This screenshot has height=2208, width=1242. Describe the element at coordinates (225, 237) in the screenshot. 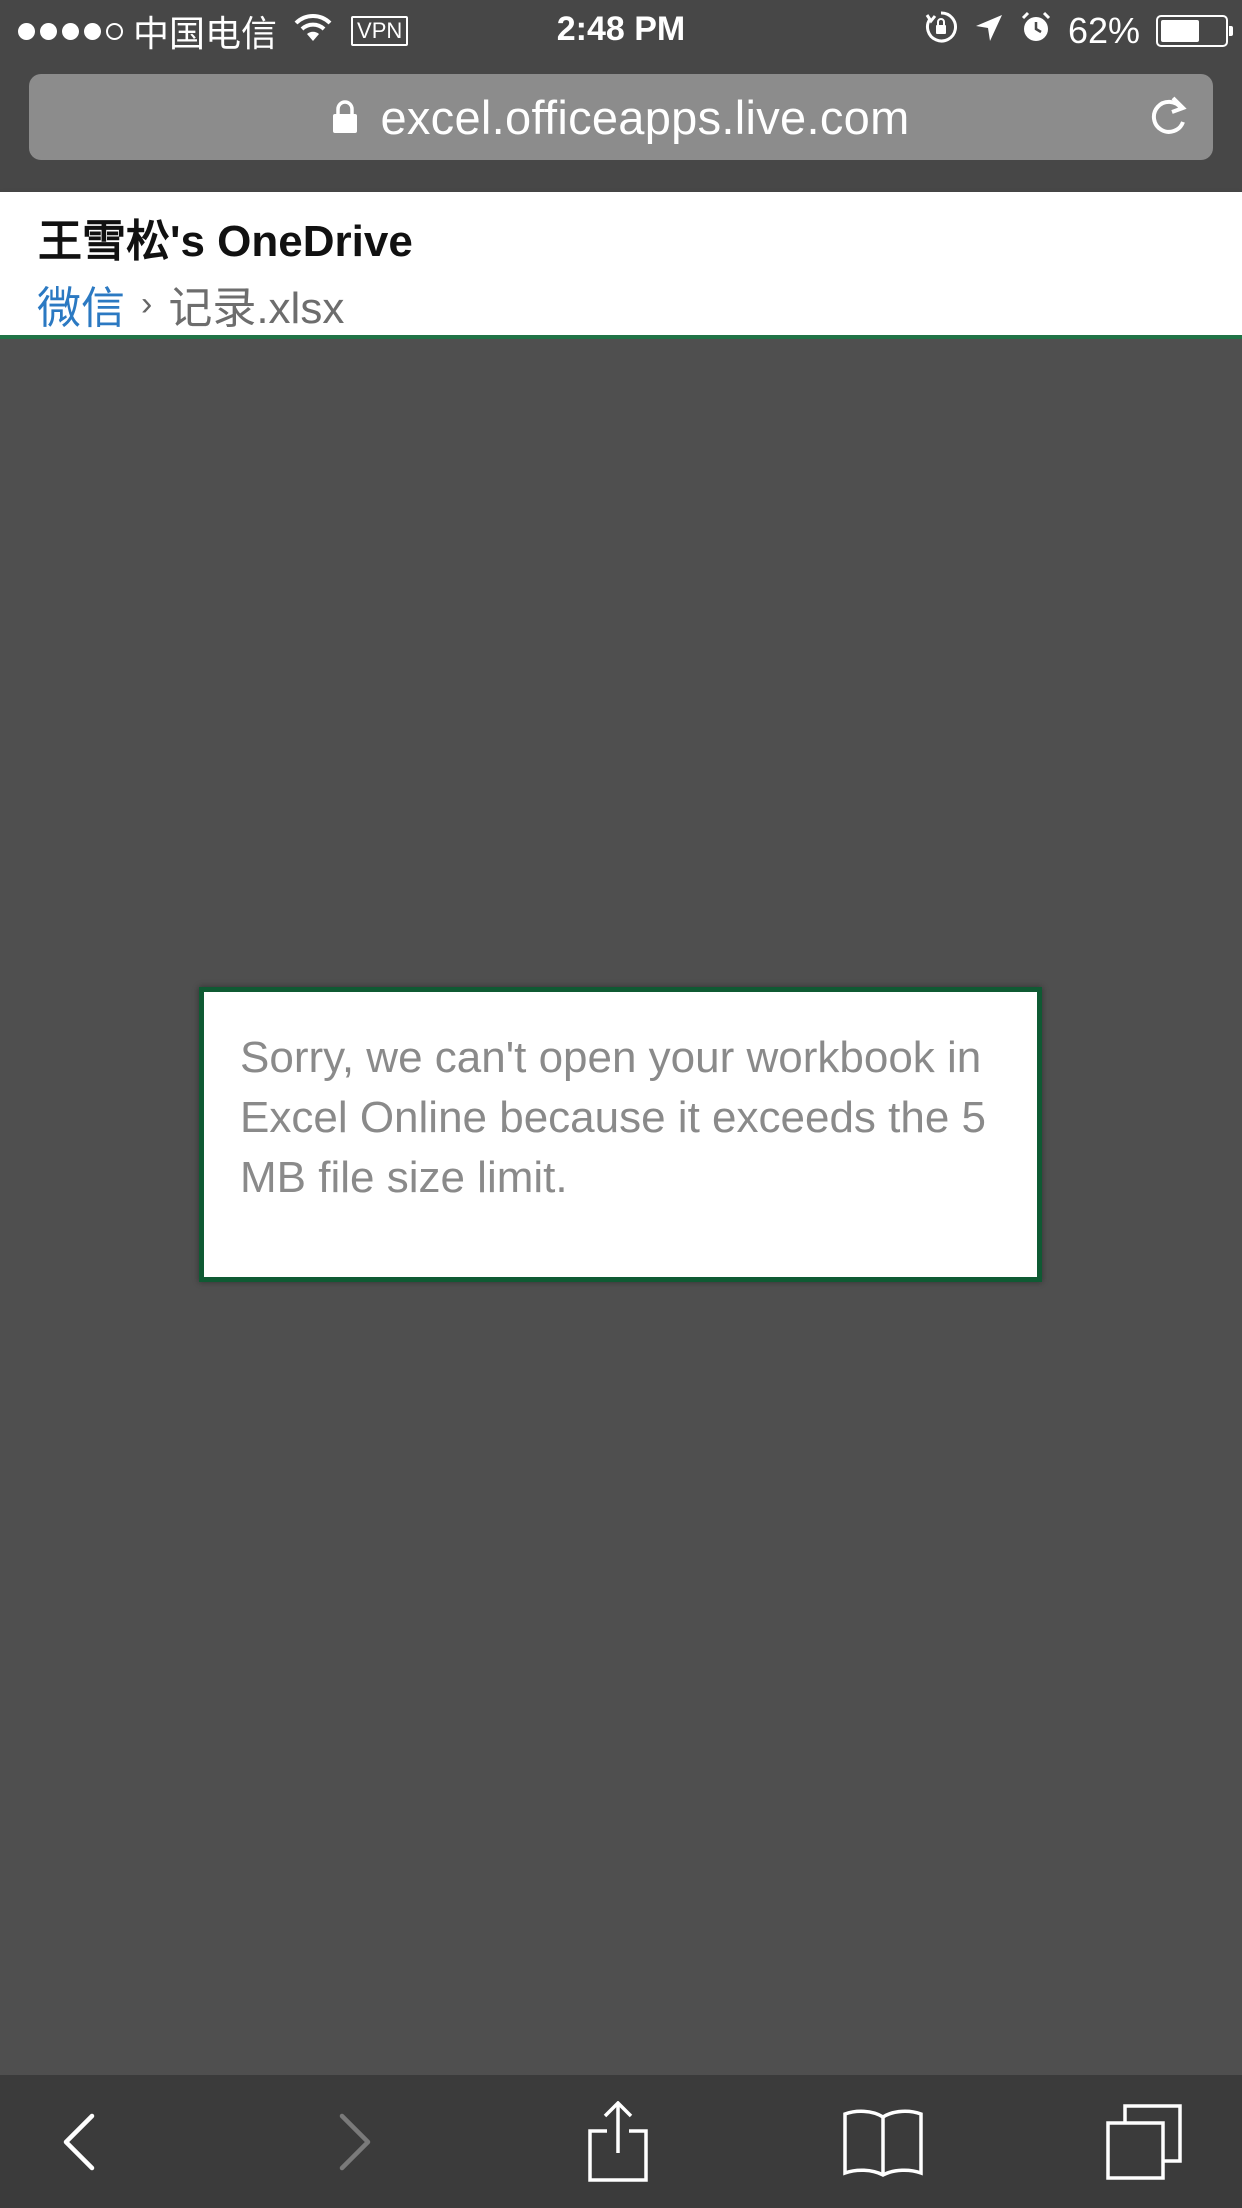

I see `page-title: 王雪松's OneDrive` at that location.